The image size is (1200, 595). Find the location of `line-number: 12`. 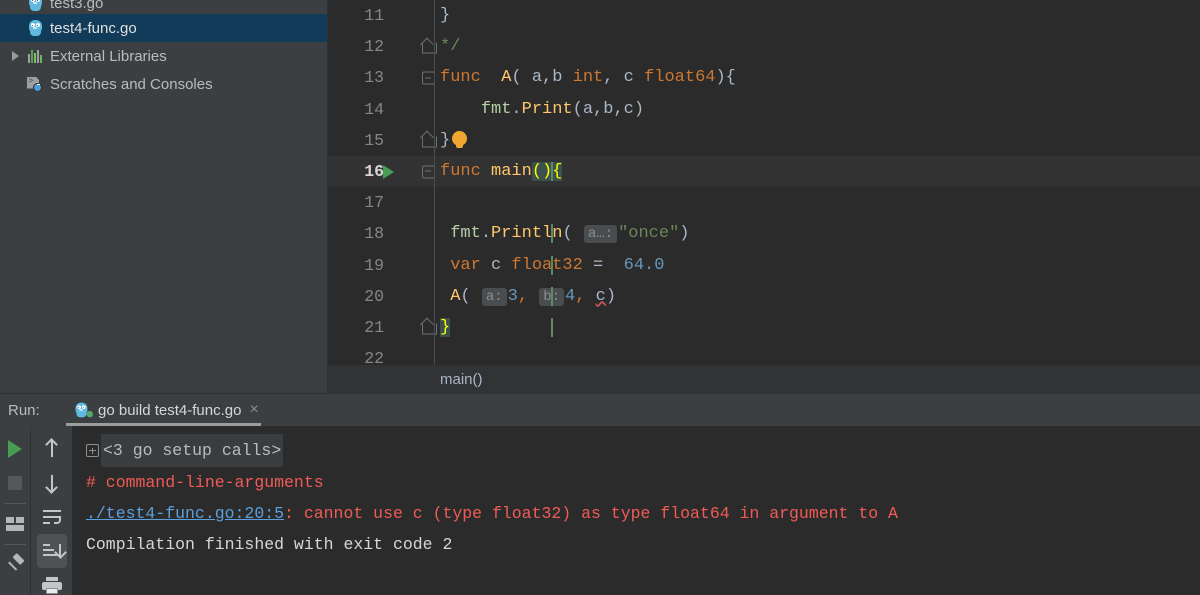

line-number: 12 is located at coordinates (374, 47).